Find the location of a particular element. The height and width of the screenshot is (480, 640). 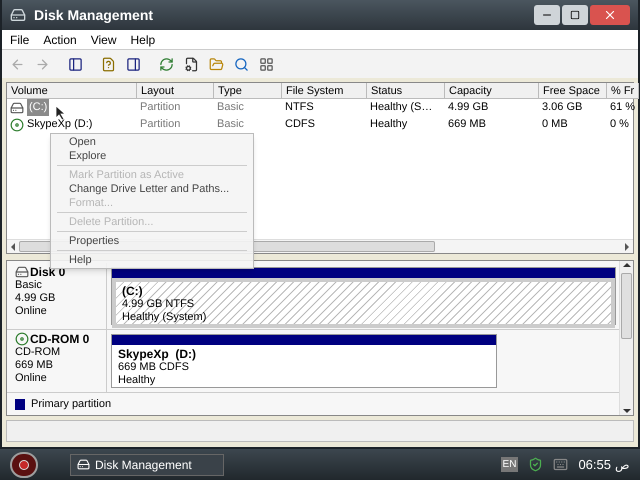

help-icon is located at coordinates (108, 64).